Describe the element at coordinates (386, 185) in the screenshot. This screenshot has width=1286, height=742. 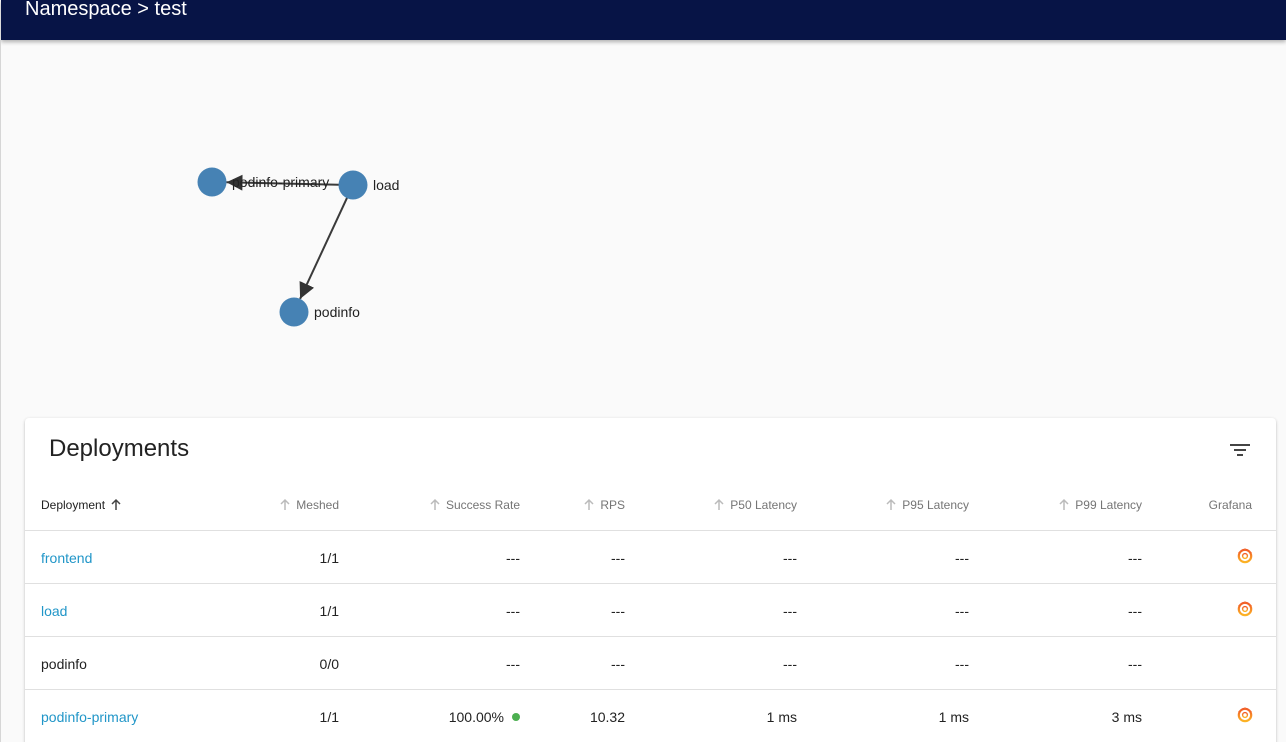
I see `graph-node-label: load` at that location.